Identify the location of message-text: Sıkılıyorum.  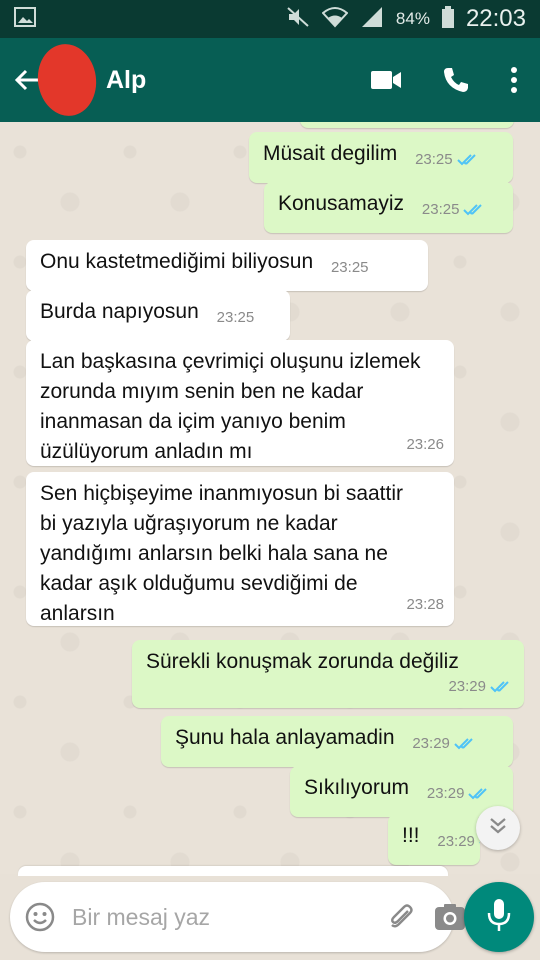
(357, 787).